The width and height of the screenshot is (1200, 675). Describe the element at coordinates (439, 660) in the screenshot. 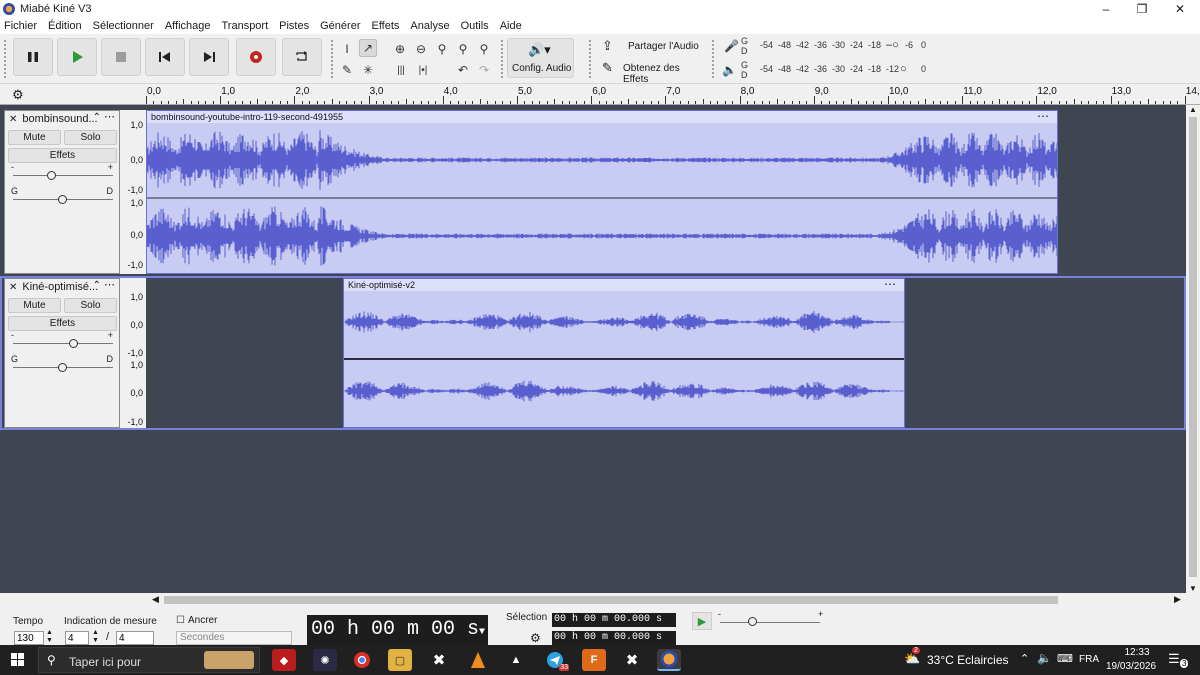

I see `taskbar-capcut: ✖` at that location.